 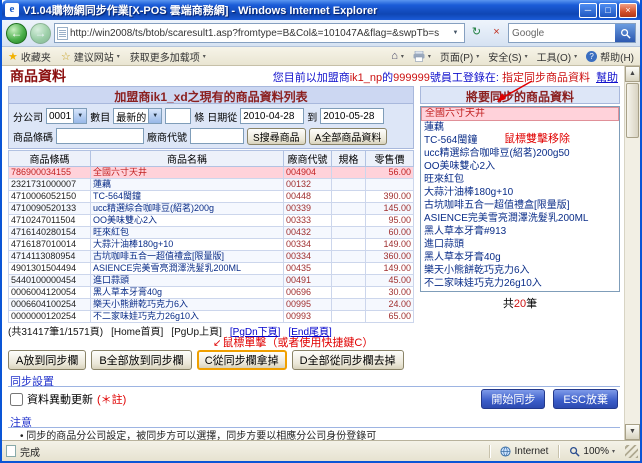 I want to click on ie-icon: e, so click(x=12, y=10).